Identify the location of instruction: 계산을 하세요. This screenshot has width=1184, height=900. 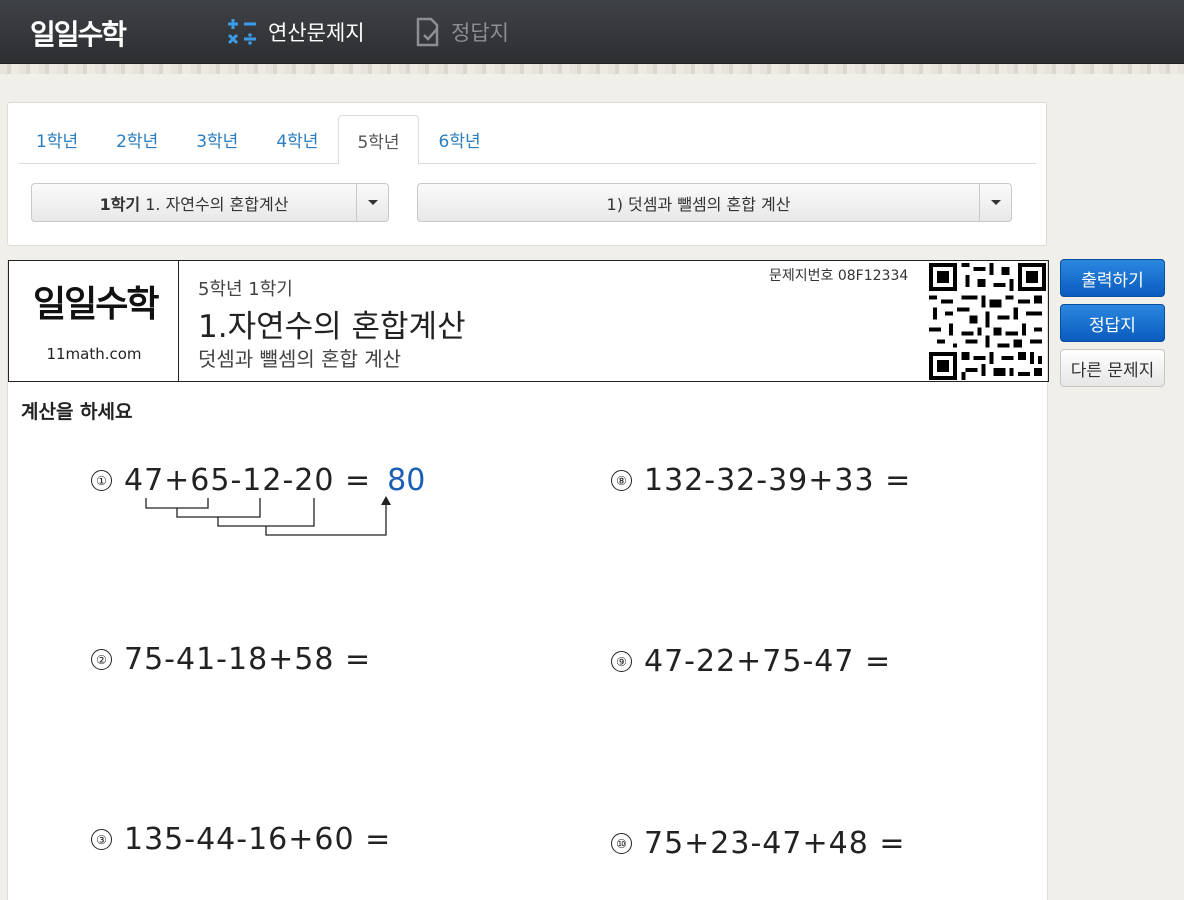
(77, 412).